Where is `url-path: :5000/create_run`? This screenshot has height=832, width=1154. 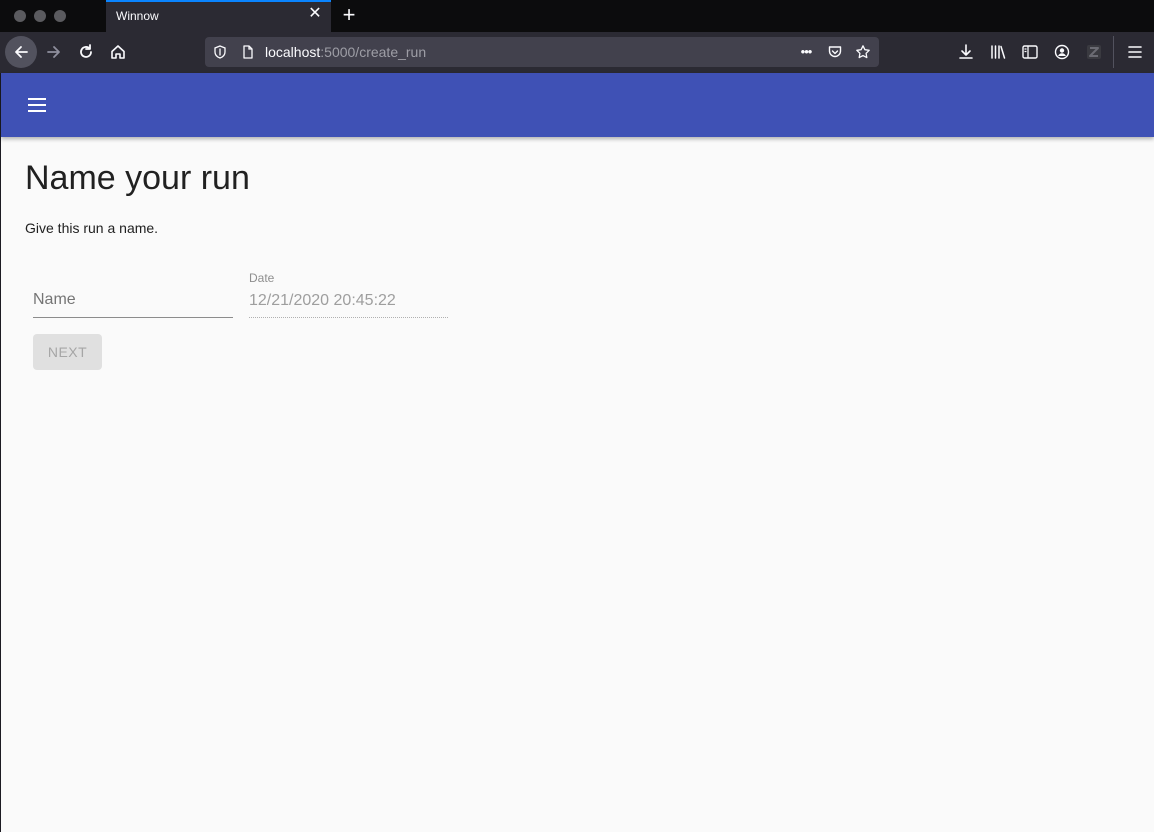 url-path: :5000/create_run is located at coordinates (373, 52).